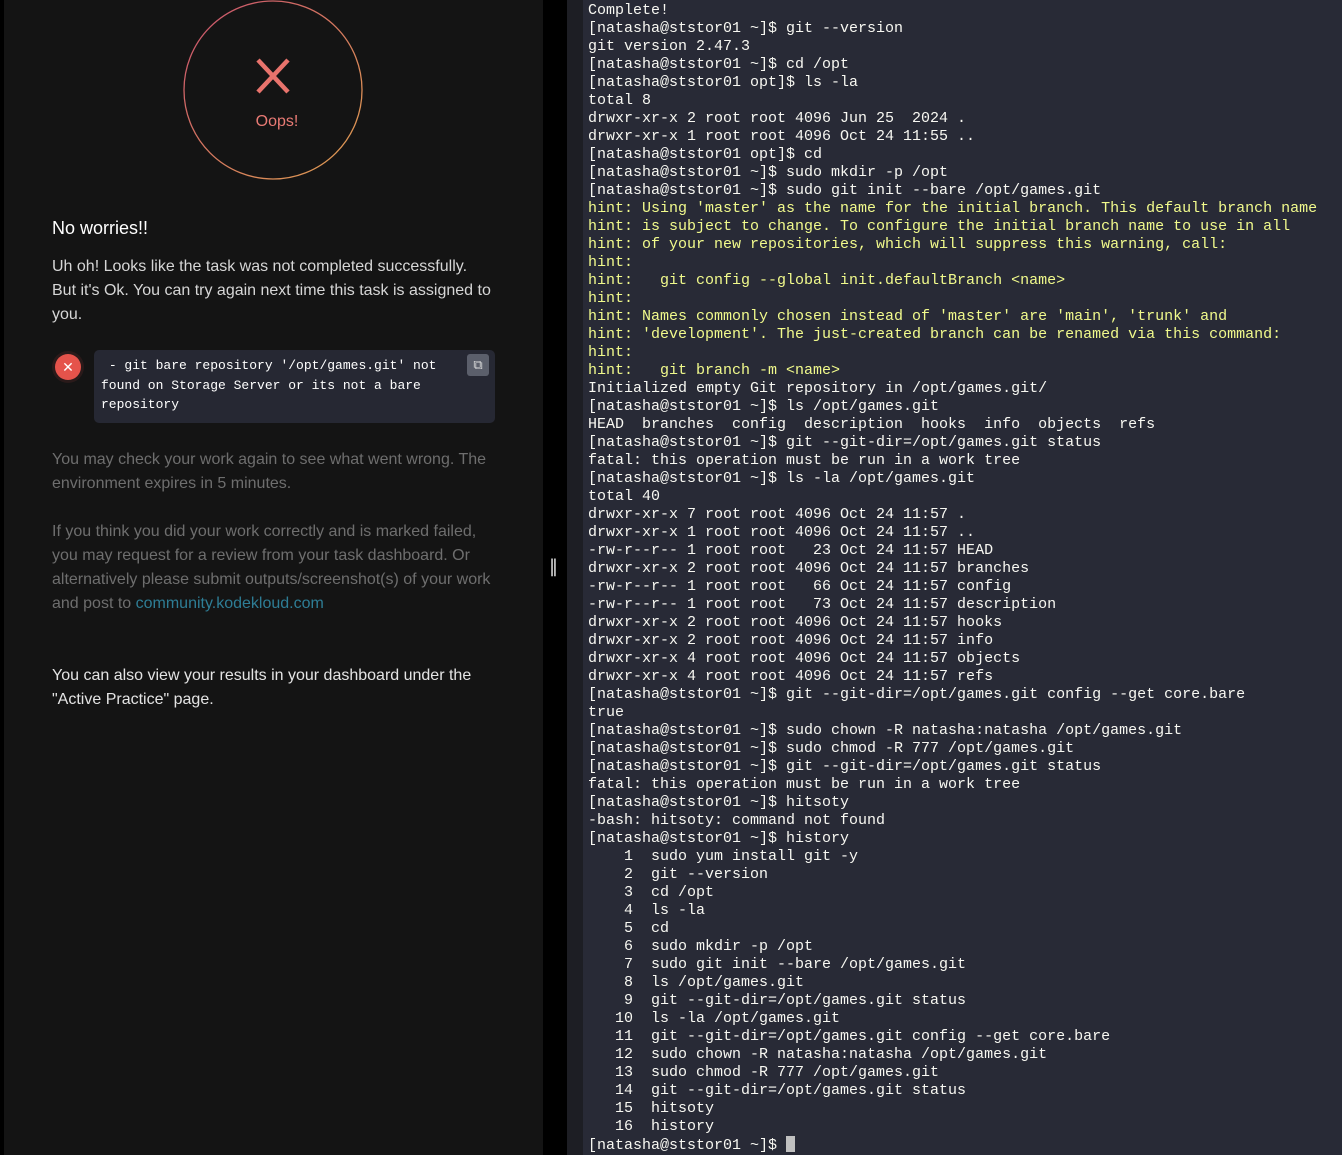 Image resolution: width=1342 pixels, height=1155 pixels. What do you see at coordinates (746, 28) in the screenshot?
I see `terminal-line: [natasha@ststor01 ~]$ git --version` at bounding box center [746, 28].